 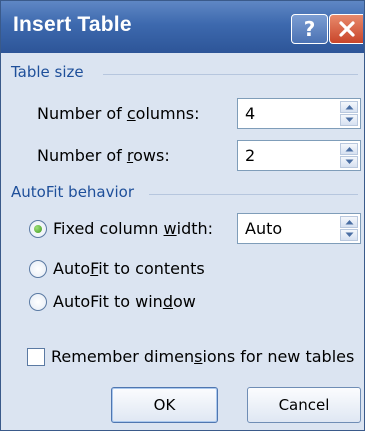 I want to click on rows-label: Number of rows:, so click(x=103, y=155).